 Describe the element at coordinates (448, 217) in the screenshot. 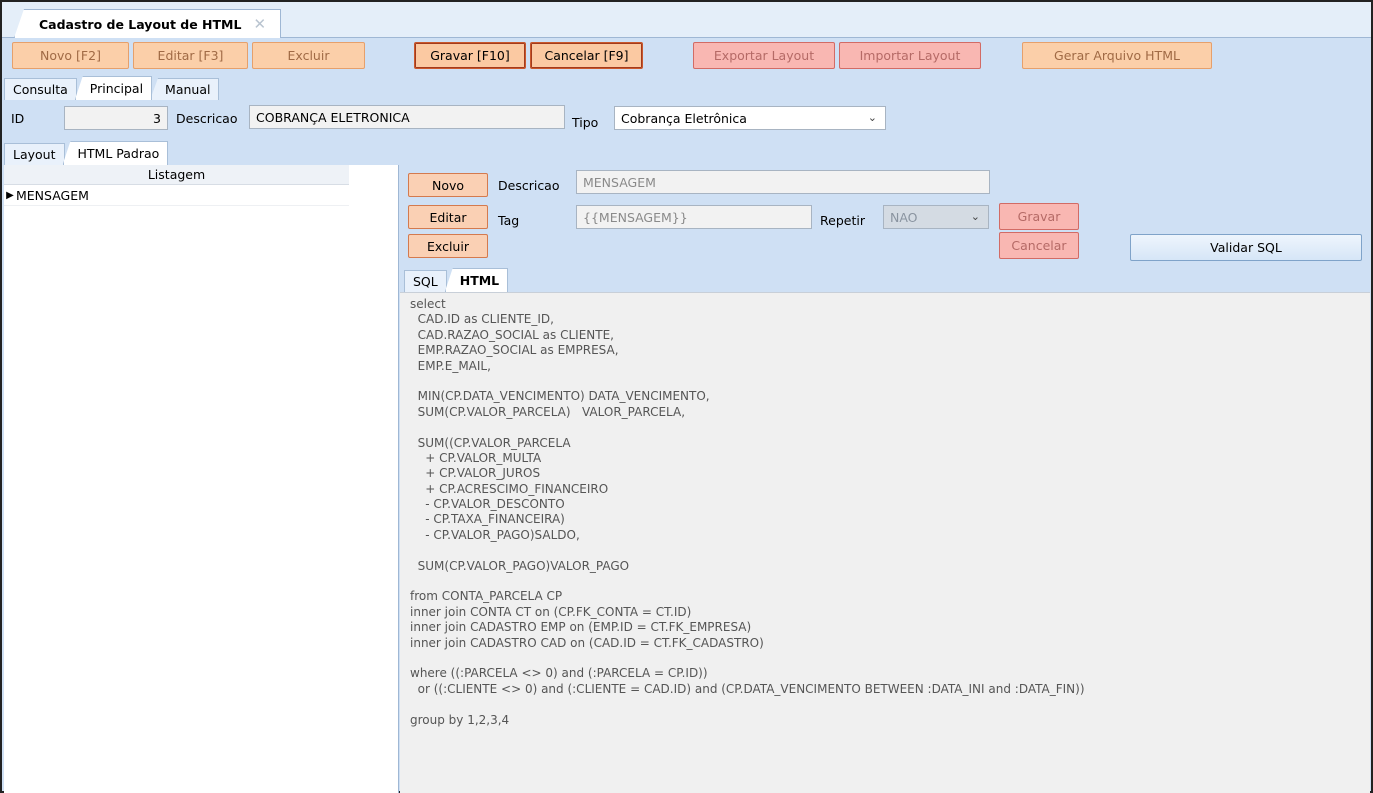

I see `detail-editar-button: Editar` at that location.